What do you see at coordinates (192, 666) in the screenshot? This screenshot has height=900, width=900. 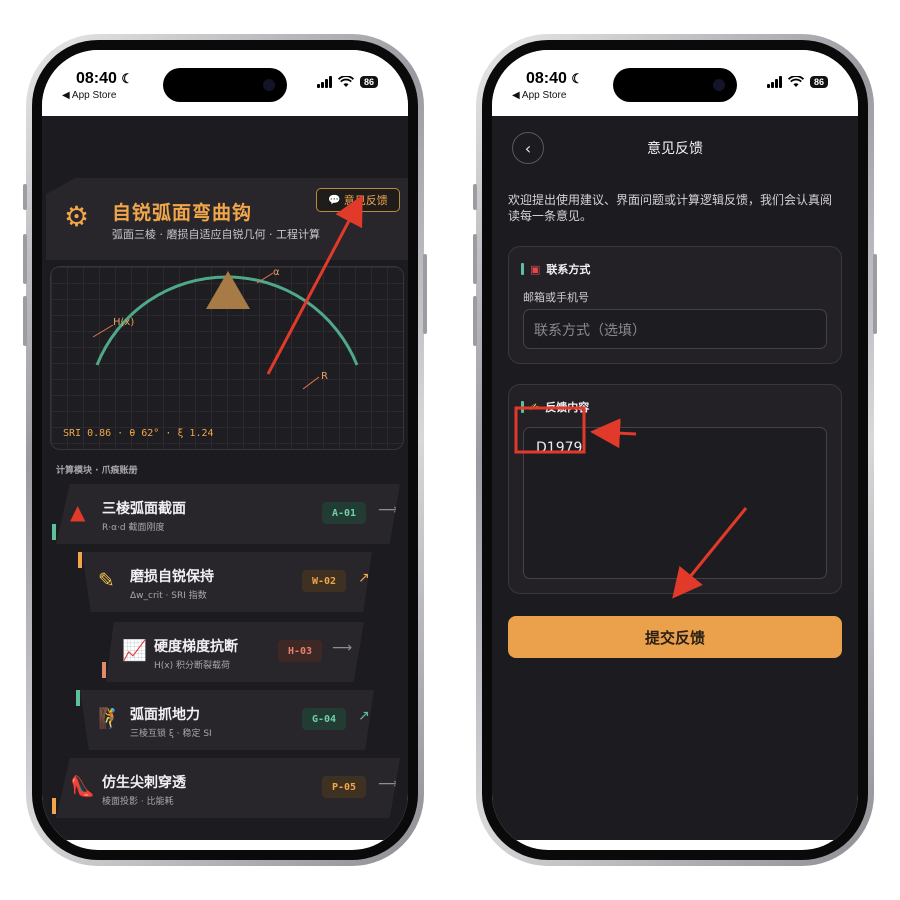 I see `module-subtitle: H(x) 积分断裂载荷` at bounding box center [192, 666].